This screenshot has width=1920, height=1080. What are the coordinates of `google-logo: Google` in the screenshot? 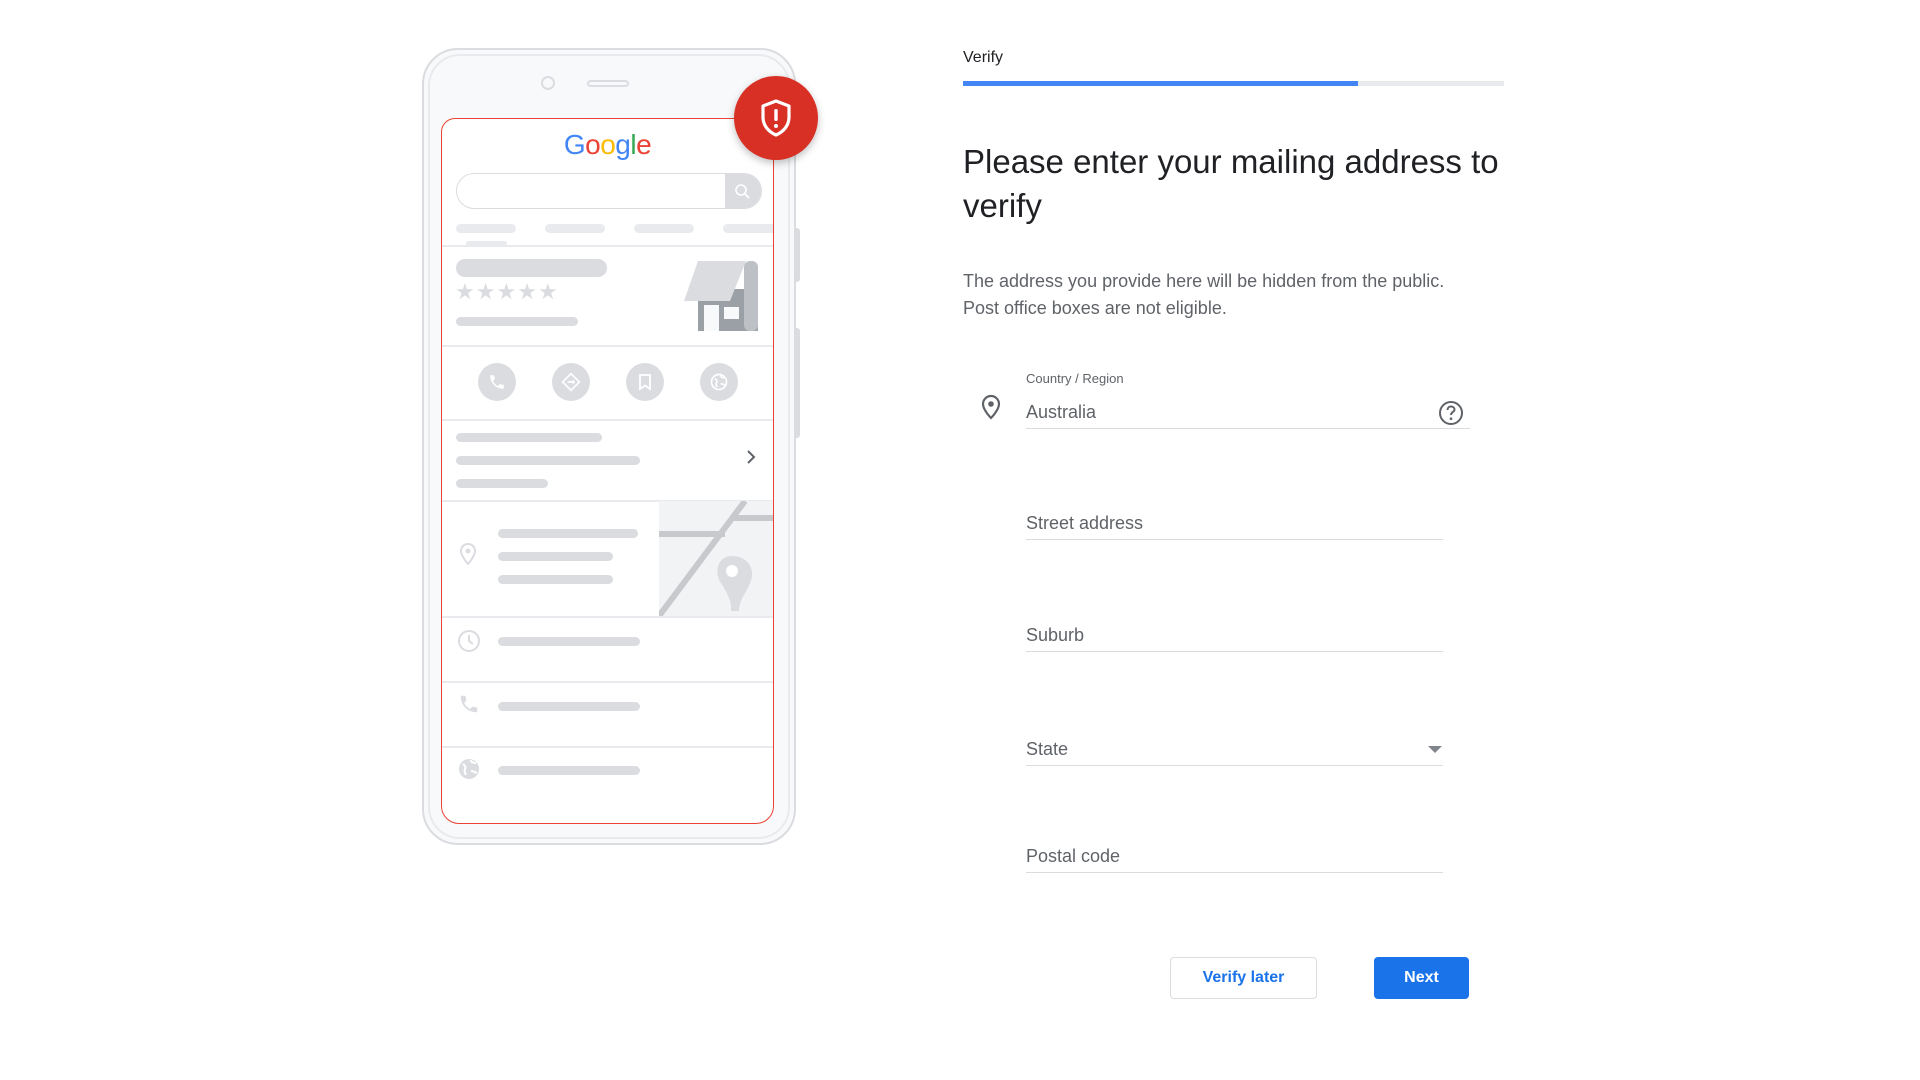 It's located at (607, 145).